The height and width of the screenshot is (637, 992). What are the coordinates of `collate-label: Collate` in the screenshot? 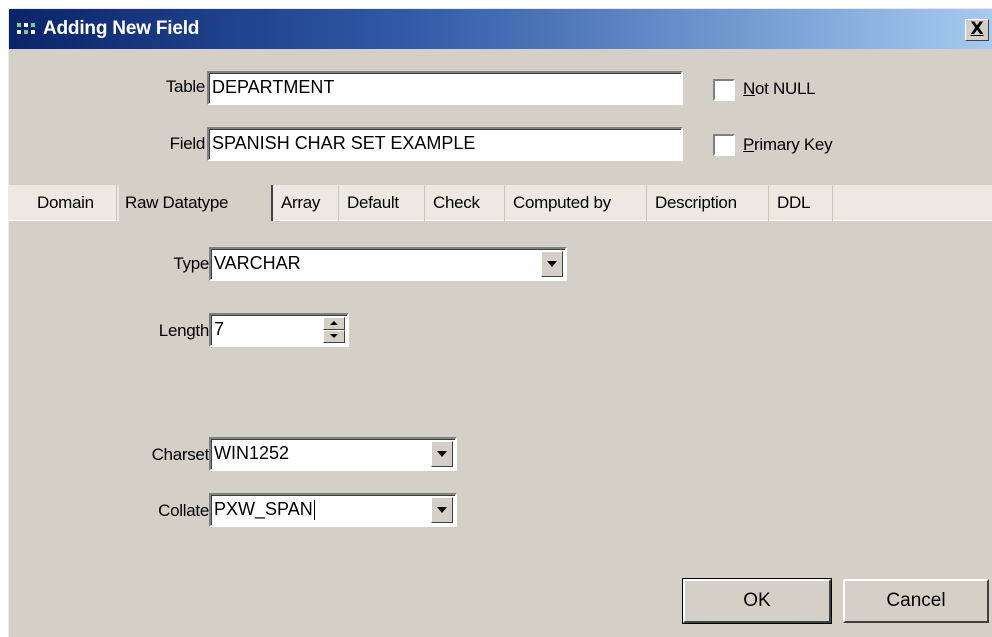 It's located at (183, 510).